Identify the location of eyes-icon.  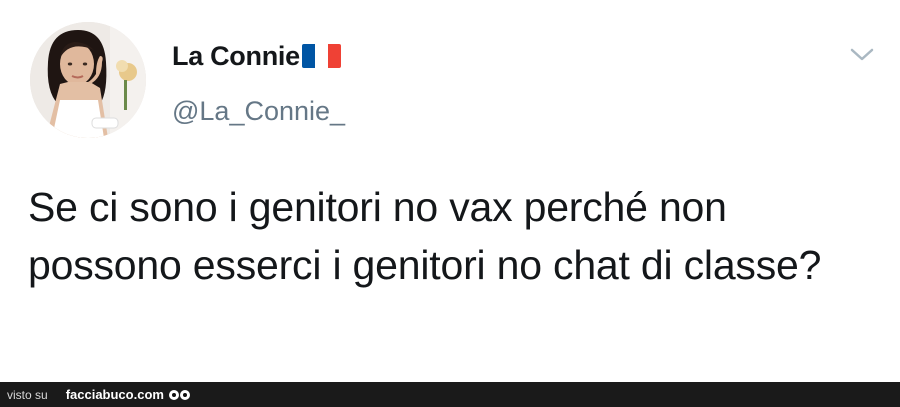
(179, 394).